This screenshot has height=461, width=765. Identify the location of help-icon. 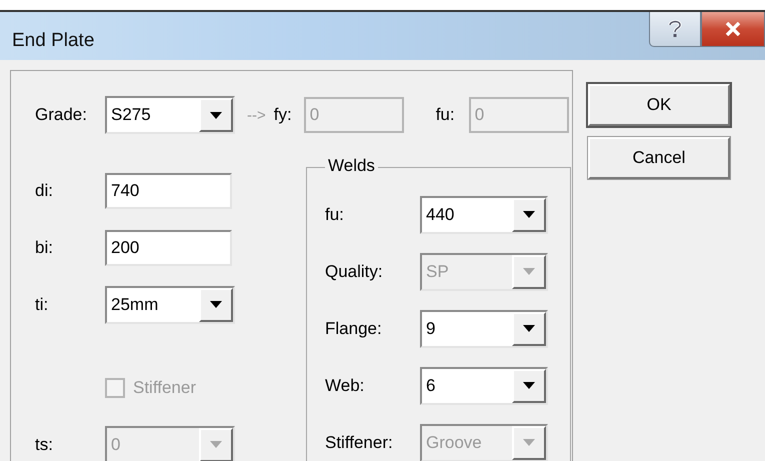
(675, 29).